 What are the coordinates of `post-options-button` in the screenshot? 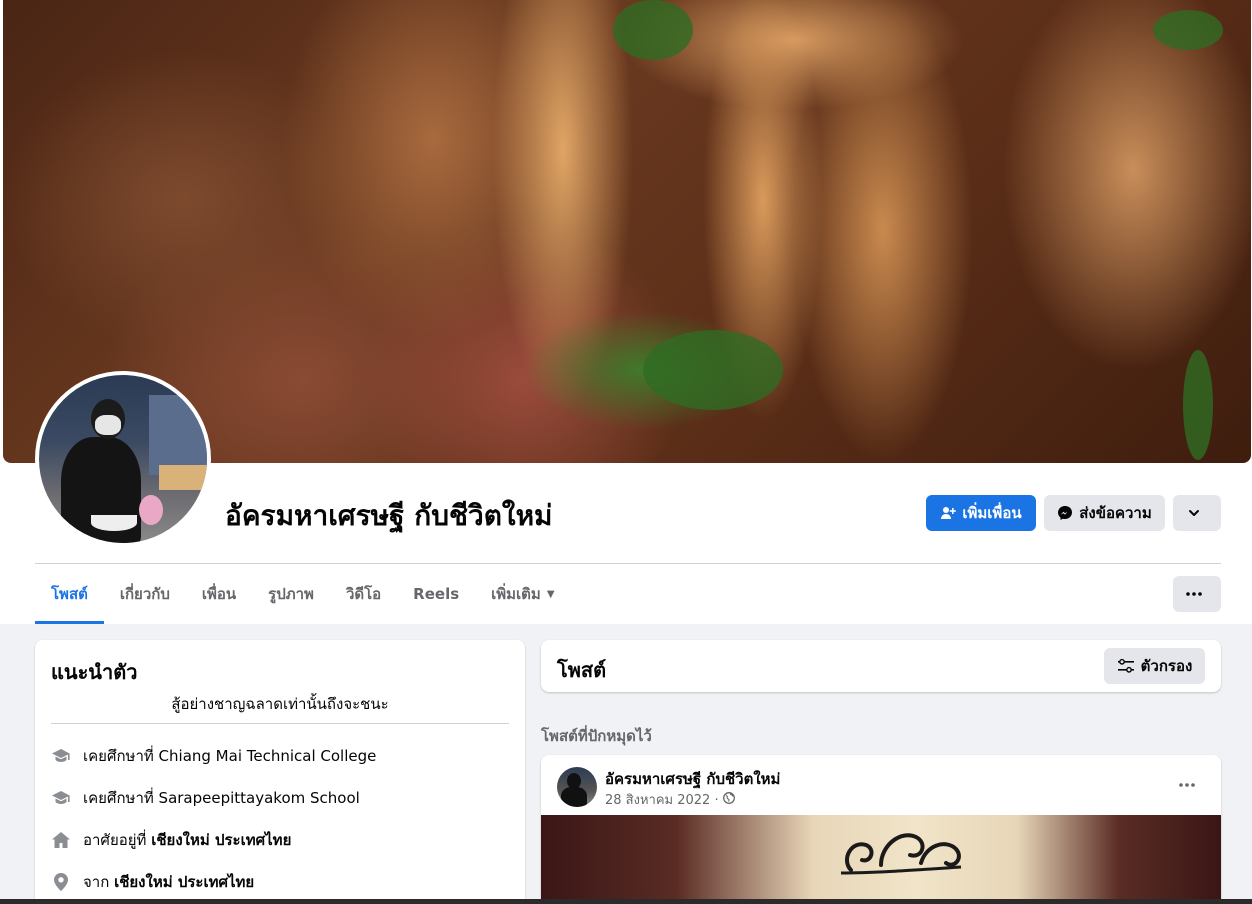 It's located at (1187, 785).